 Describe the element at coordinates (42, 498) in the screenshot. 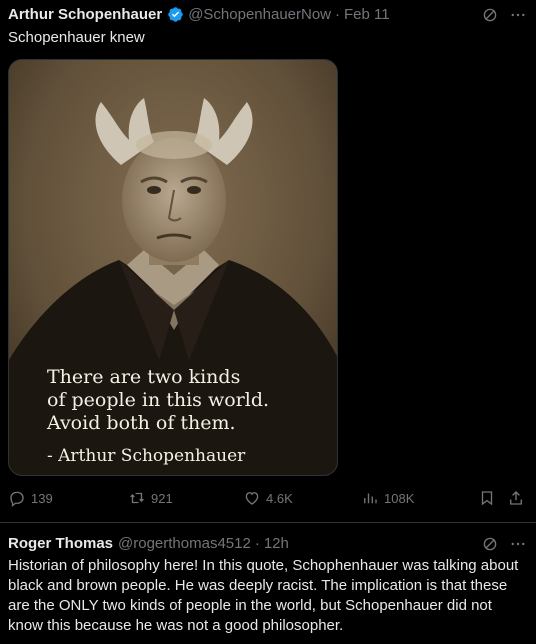

I see `reply-count: 139` at that location.